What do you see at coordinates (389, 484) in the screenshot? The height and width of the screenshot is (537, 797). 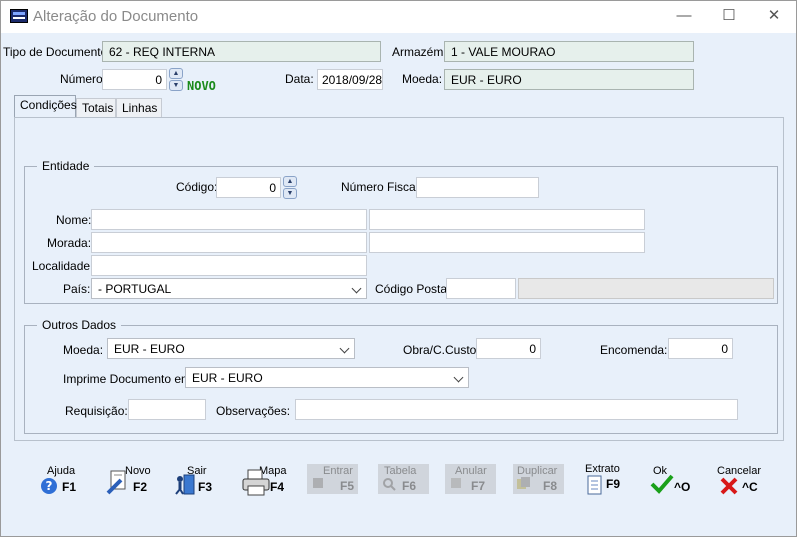 I see `table-search-icon` at bounding box center [389, 484].